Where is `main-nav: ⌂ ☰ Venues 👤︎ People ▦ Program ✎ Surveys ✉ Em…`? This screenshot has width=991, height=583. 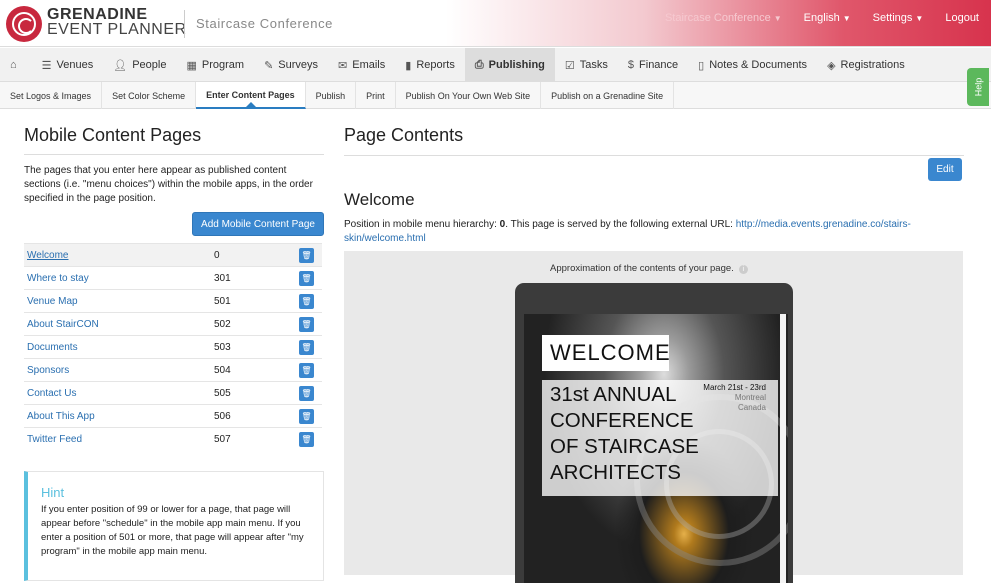 main-nav: ⌂ ☰ Venues 👤︎ People ▦ Program ✎ Surveys ✉ Em… is located at coordinates (495, 65).